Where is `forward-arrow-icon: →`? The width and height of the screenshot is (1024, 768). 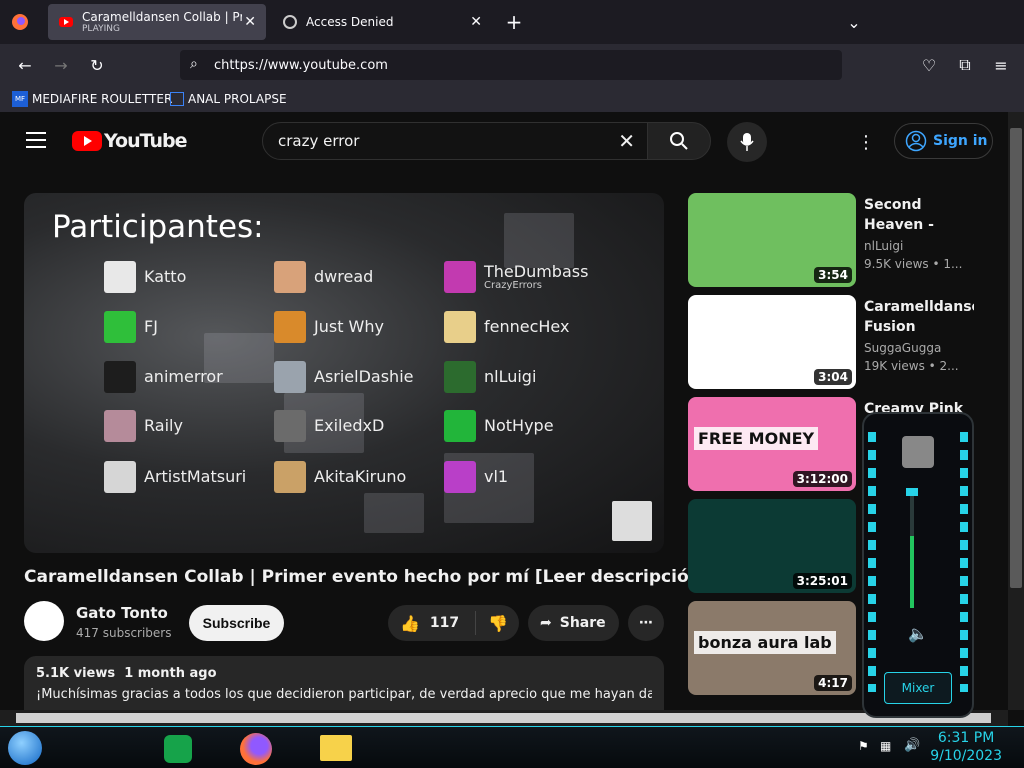
forward-arrow-icon: → is located at coordinates (61, 65).